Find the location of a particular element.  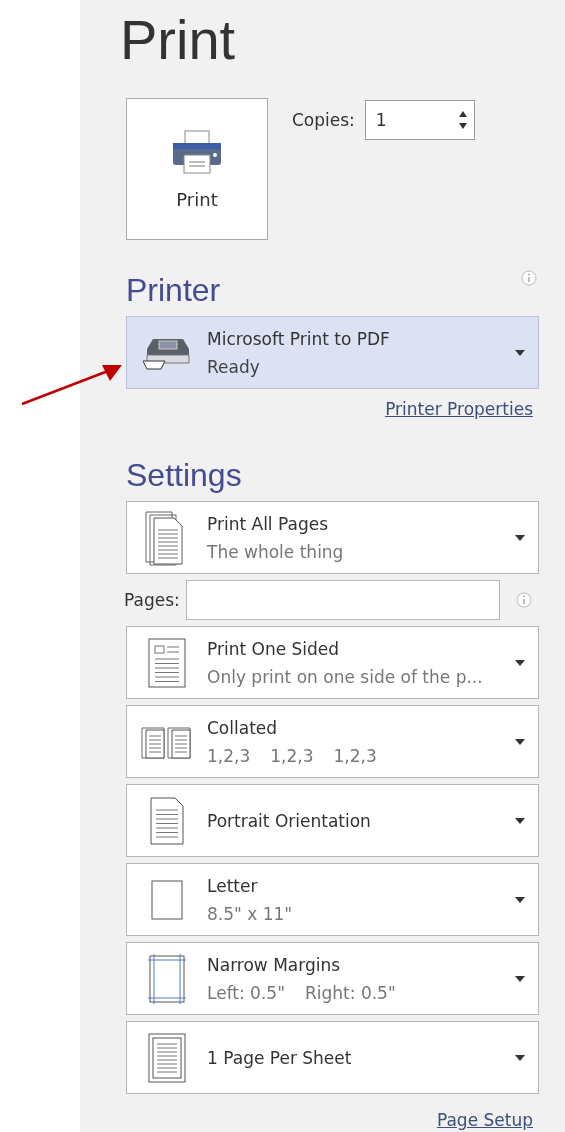

option-title: Collated is located at coordinates (243, 727).